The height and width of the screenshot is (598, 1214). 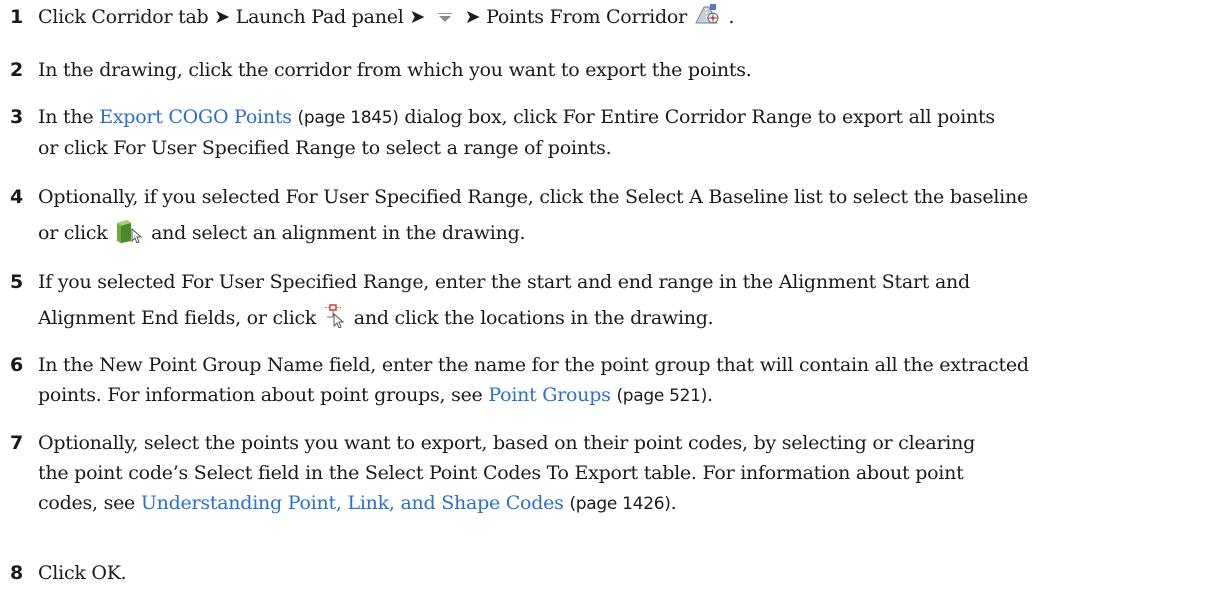 What do you see at coordinates (17, 443) in the screenshot?
I see `step-number: 7` at bounding box center [17, 443].